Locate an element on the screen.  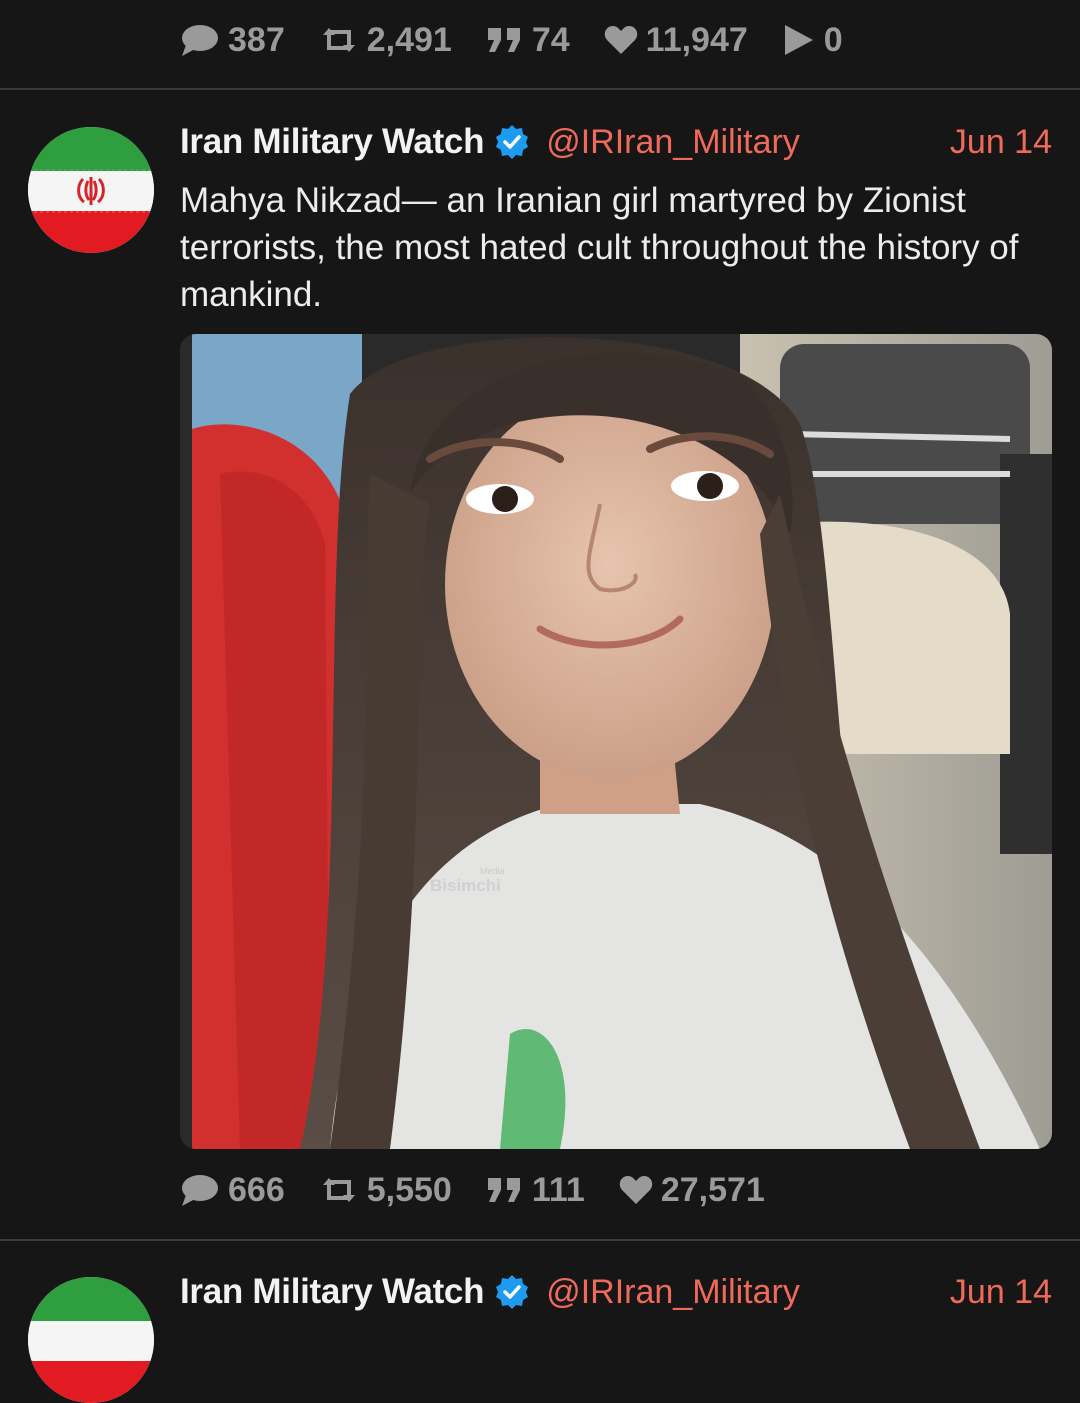
post-stats: 666 5,550 111 27,571 is located at coordinates (489, 1190).